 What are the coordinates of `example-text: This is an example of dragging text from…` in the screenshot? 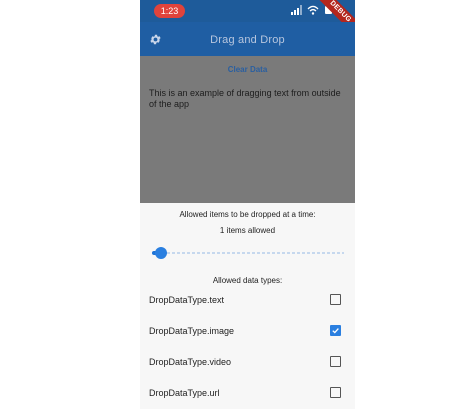 It's located at (245, 98).